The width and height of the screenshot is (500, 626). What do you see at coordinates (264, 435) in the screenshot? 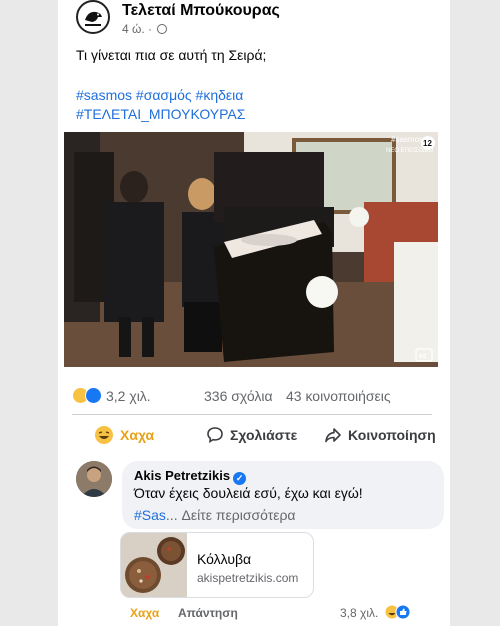
I see `comment-label: Σχολιάστε` at bounding box center [264, 435].